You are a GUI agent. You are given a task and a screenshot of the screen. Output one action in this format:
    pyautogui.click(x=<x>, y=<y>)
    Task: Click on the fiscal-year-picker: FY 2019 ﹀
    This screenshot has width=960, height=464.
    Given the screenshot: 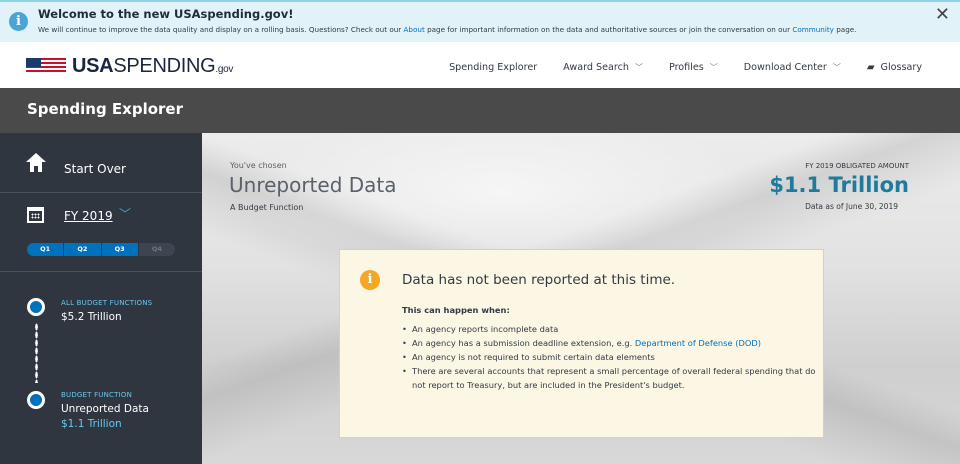 What is the action you would take?
    pyautogui.click(x=101, y=218)
    